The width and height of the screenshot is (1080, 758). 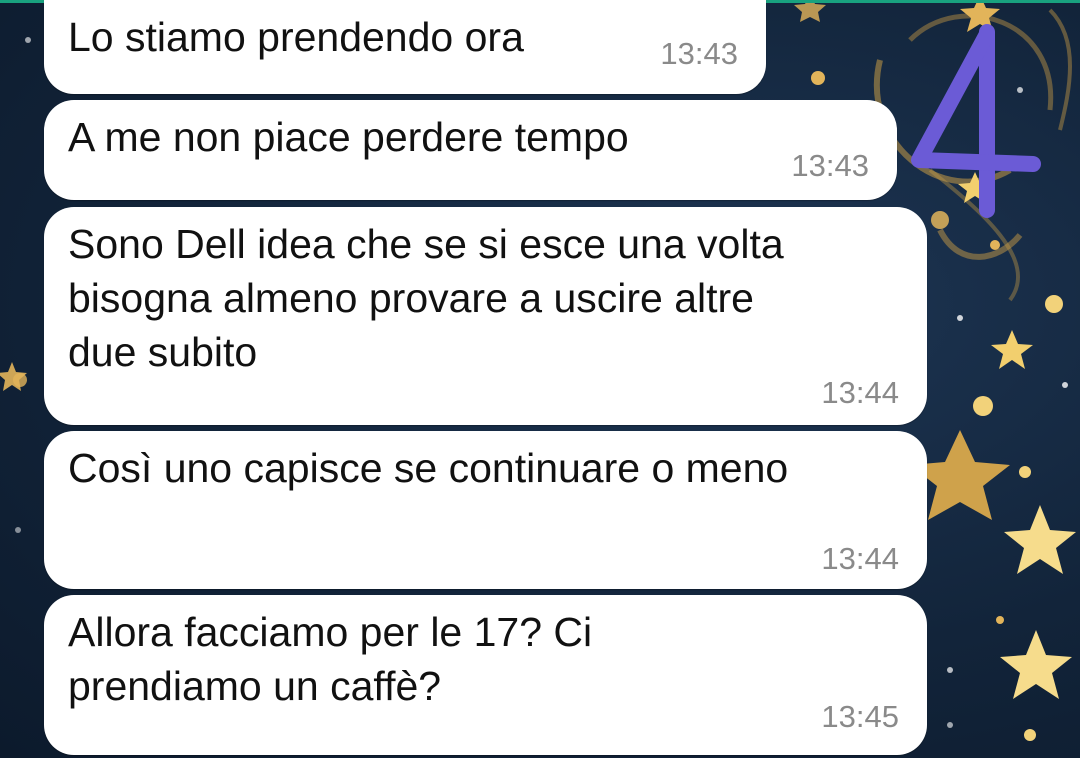 I want to click on message-bubble: A me non piace perdere tempo 13:43, so click(x=470, y=150).